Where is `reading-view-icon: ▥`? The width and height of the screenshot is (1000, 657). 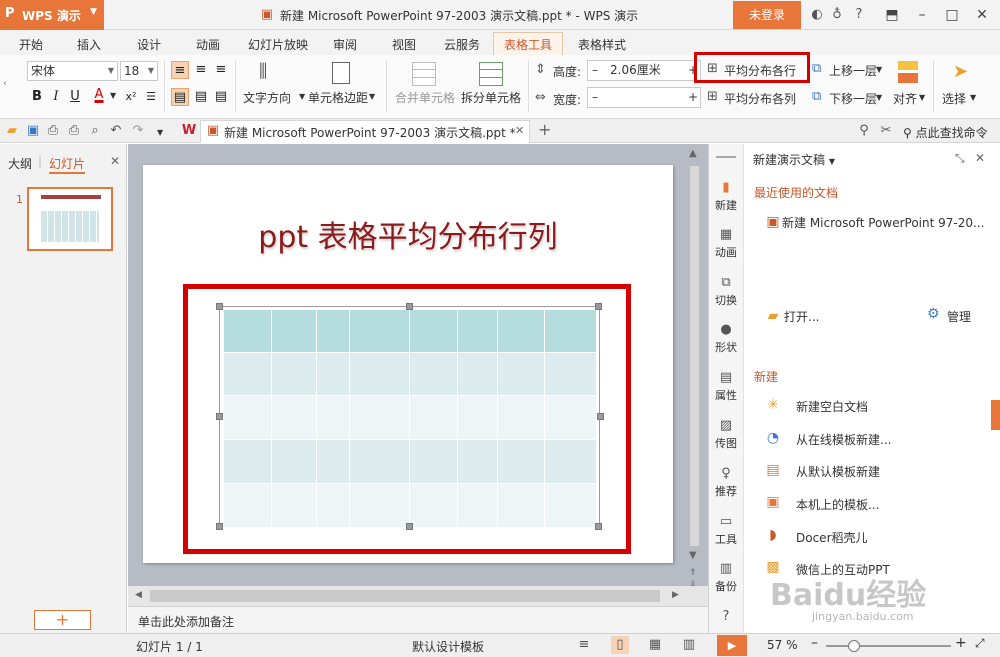 reading-view-icon: ▥ is located at coordinates (689, 645).